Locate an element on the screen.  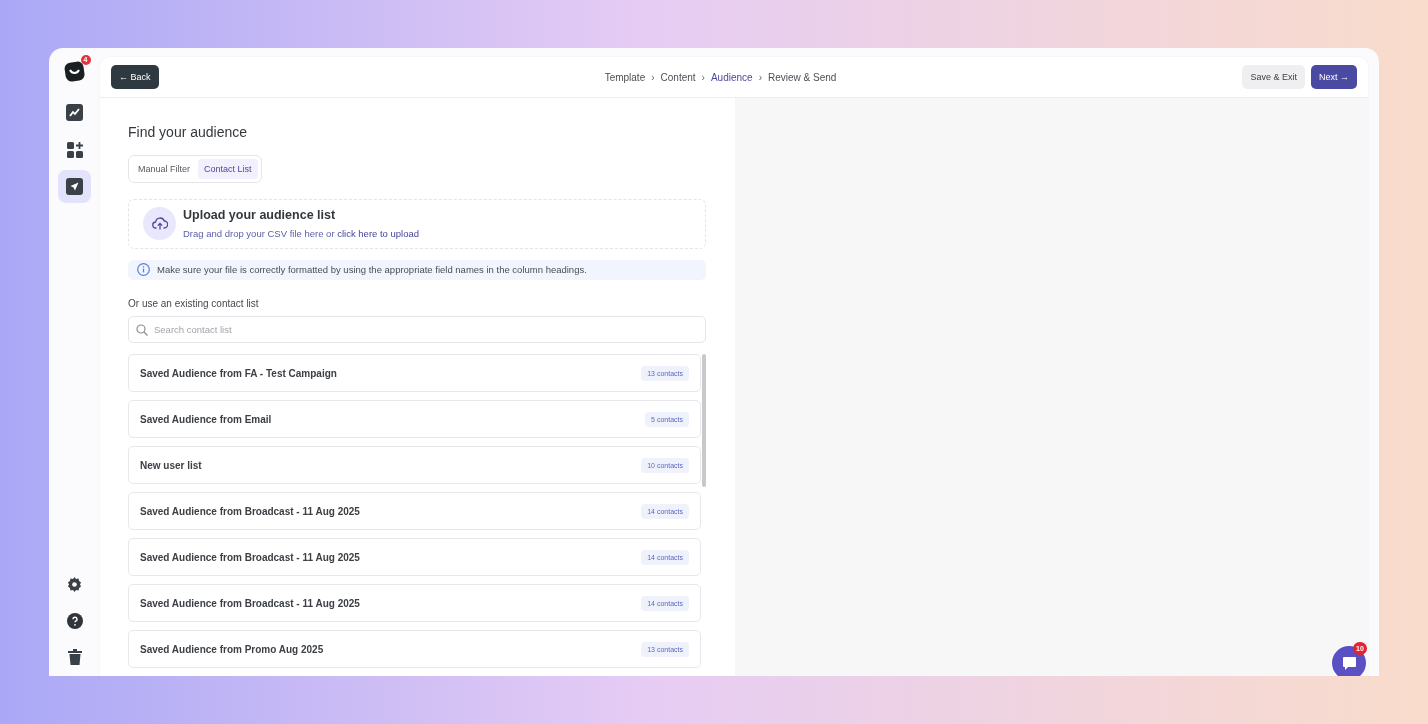
search-field: Search contact list is located at coordinates (417, 329).